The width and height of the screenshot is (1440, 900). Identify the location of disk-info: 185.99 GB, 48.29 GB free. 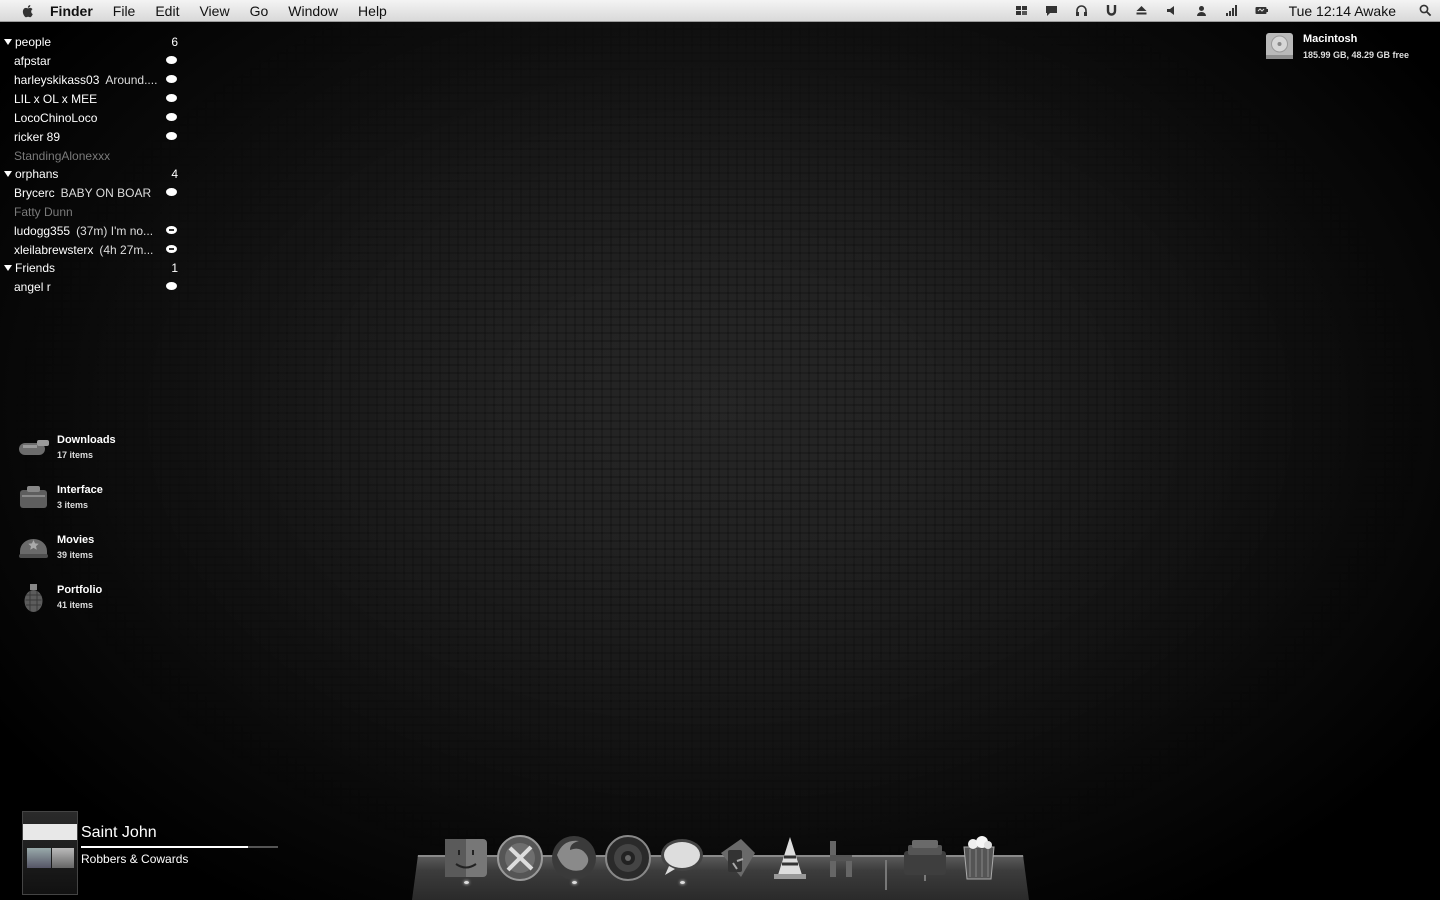
(1356, 55).